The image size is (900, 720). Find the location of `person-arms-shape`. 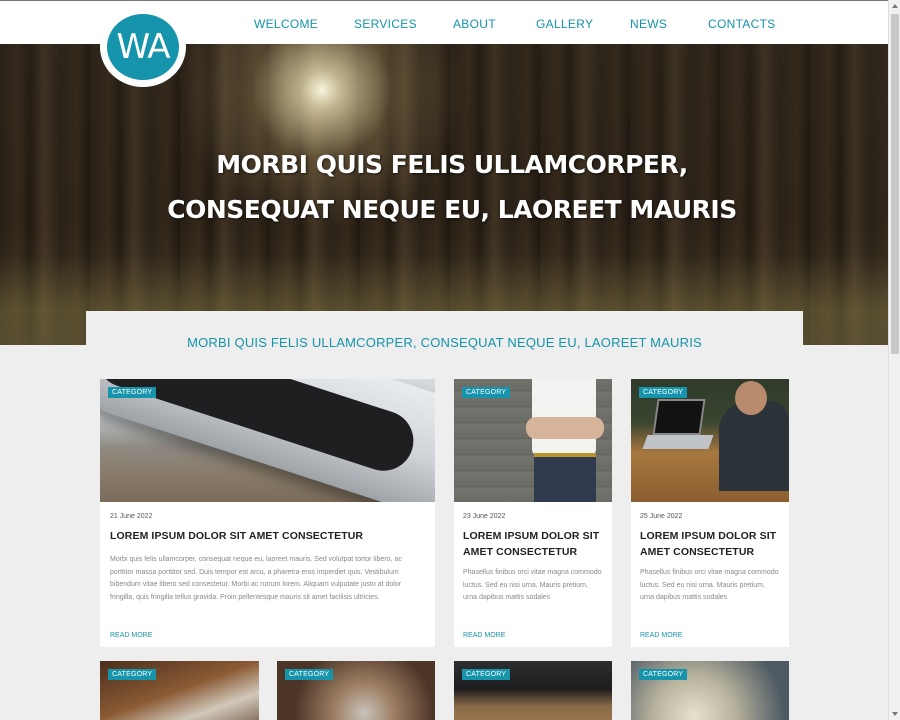

person-arms-shape is located at coordinates (565, 428).